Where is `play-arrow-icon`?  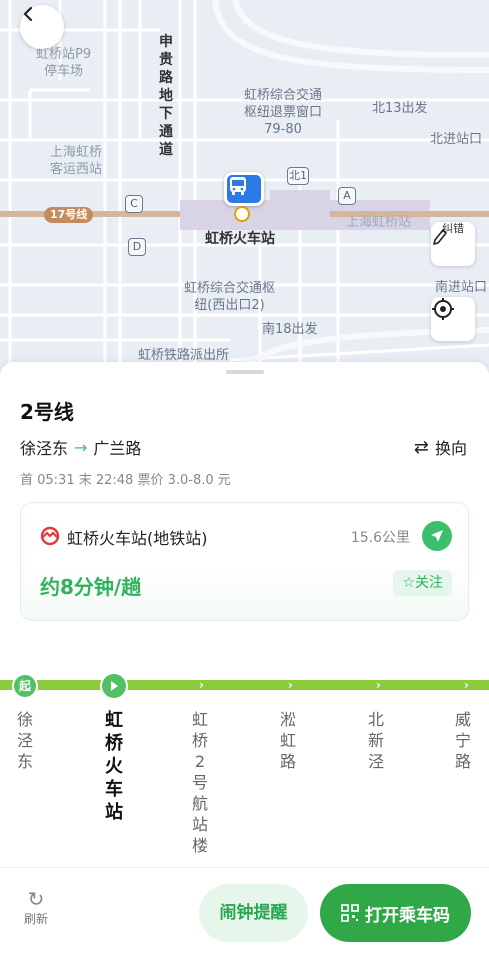 play-arrow-icon is located at coordinates (114, 686).